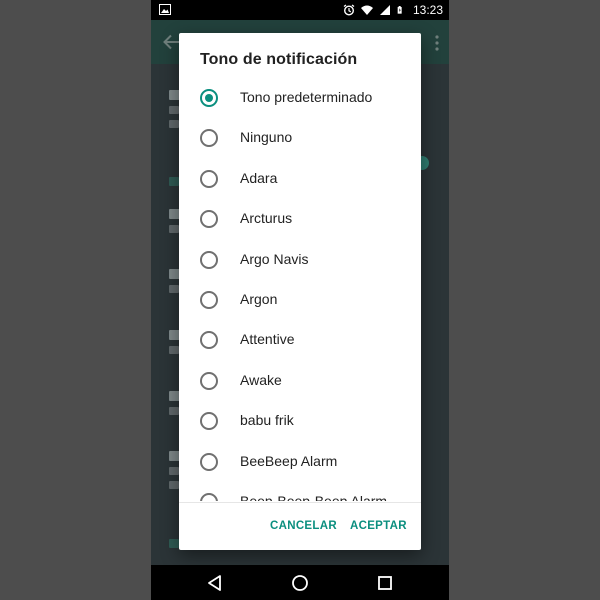  What do you see at coordinates (300, 502) in the screenshot?
I see `dialog-divider` at bounding box center [300, 502].